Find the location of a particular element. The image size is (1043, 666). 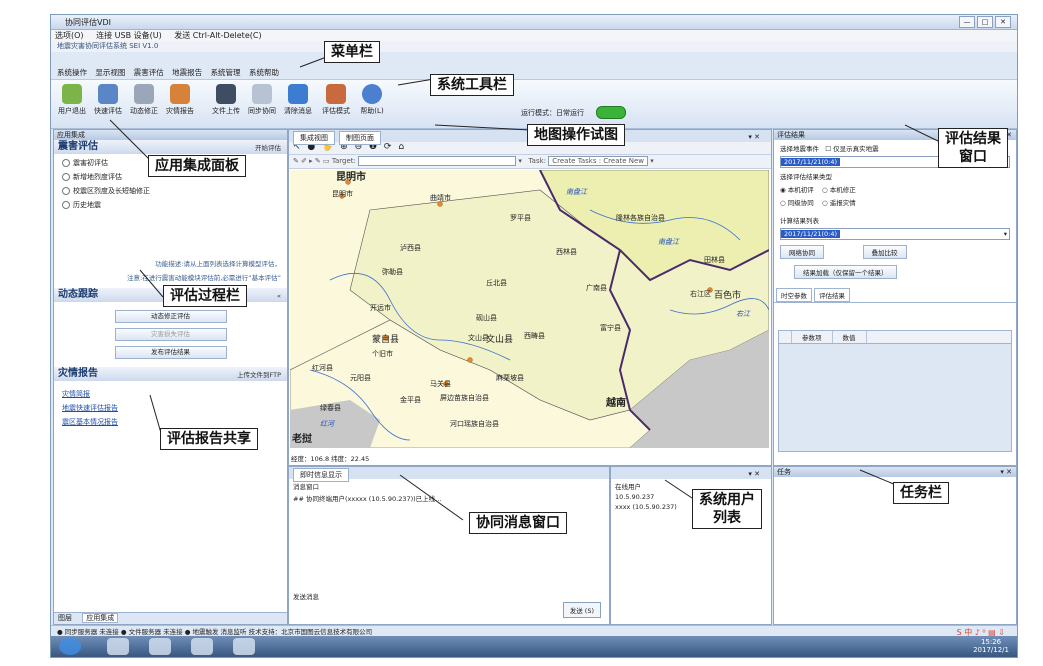

annotation-map-view: 地图操作试图 is located at coordinates (576, 135).